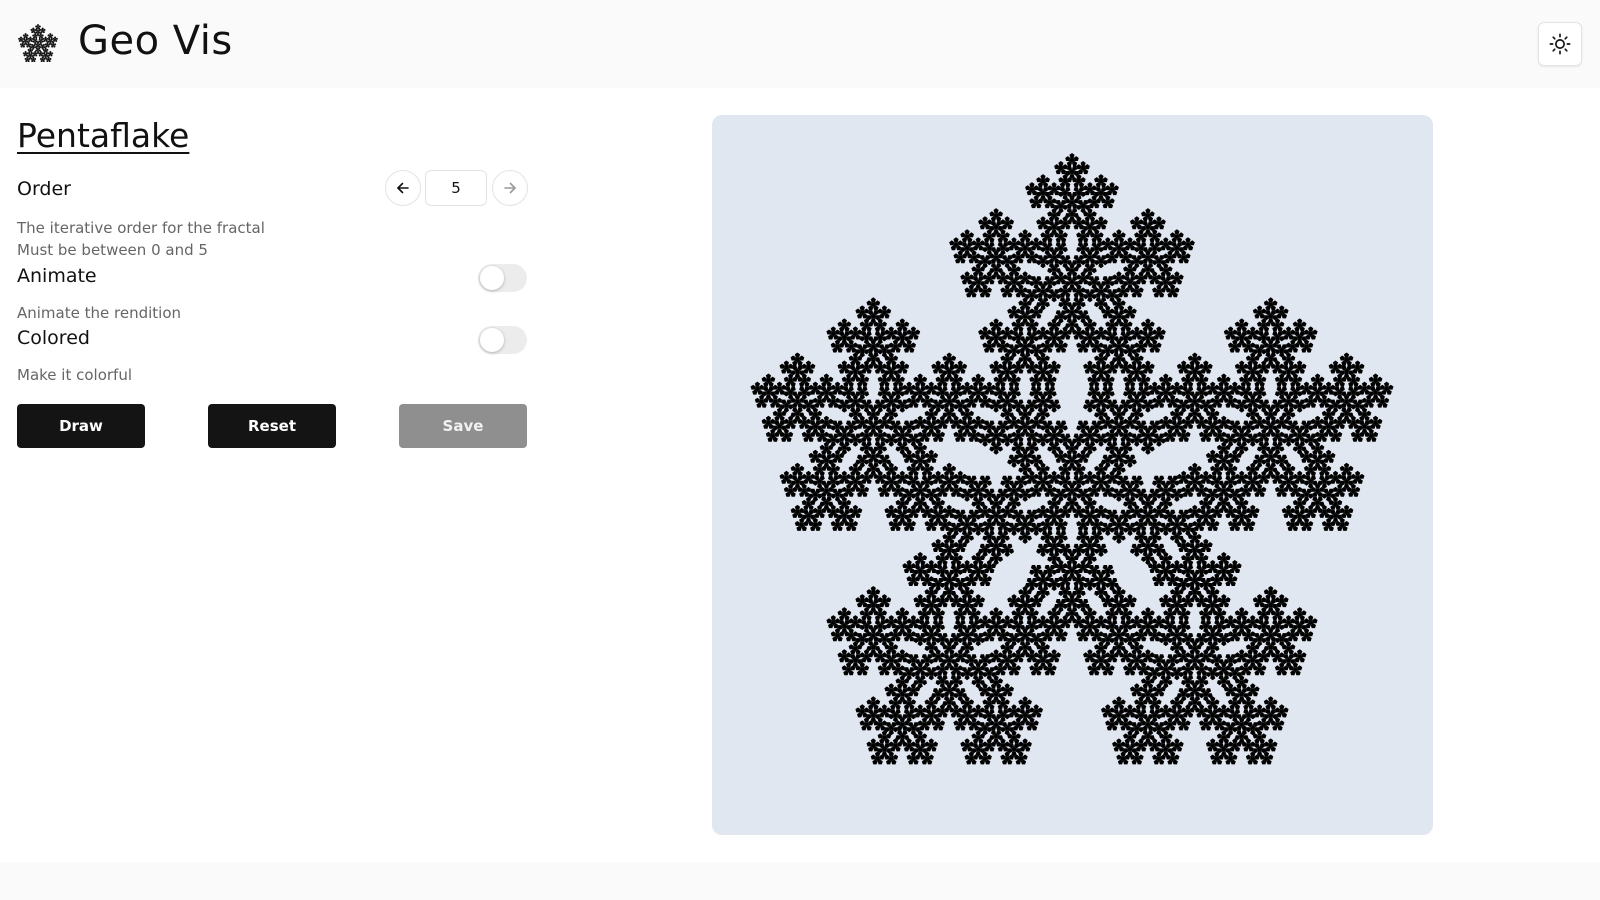  What do you see at coordinates (57, 276) in the screenshot?
I see `animate-label: Animate` at bounding box center [57, 276].